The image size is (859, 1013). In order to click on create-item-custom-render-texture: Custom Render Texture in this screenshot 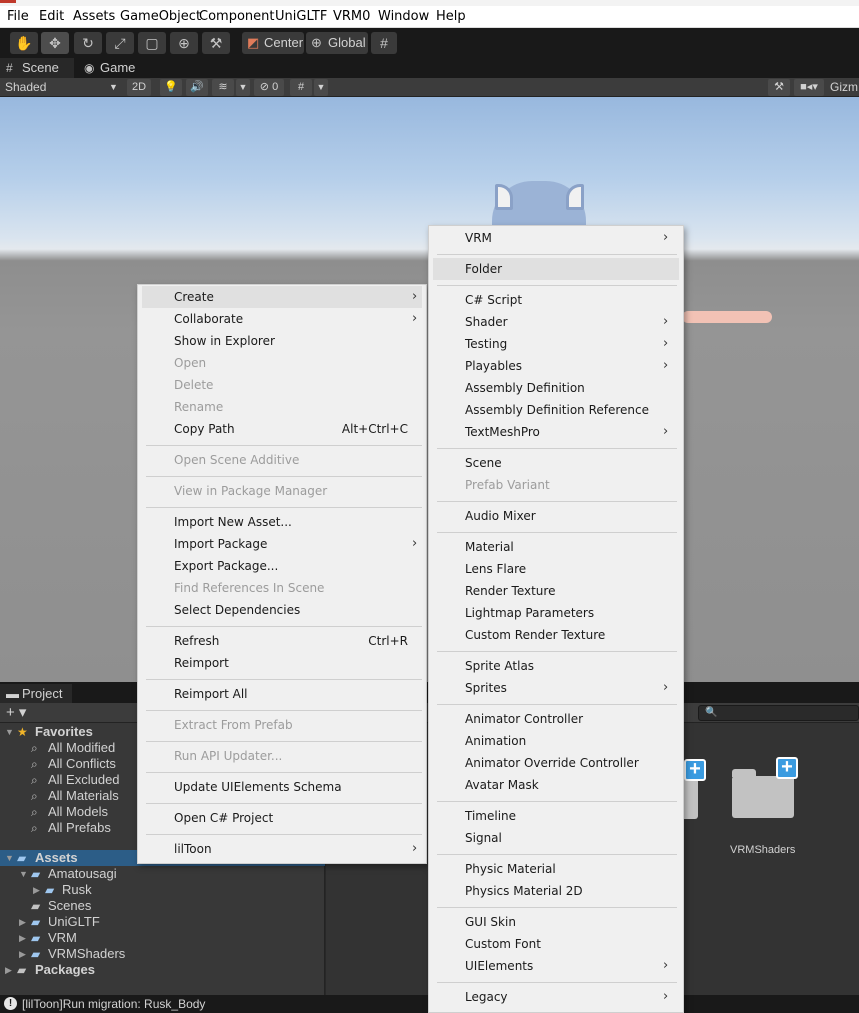, I will do `click(556, 635)`.